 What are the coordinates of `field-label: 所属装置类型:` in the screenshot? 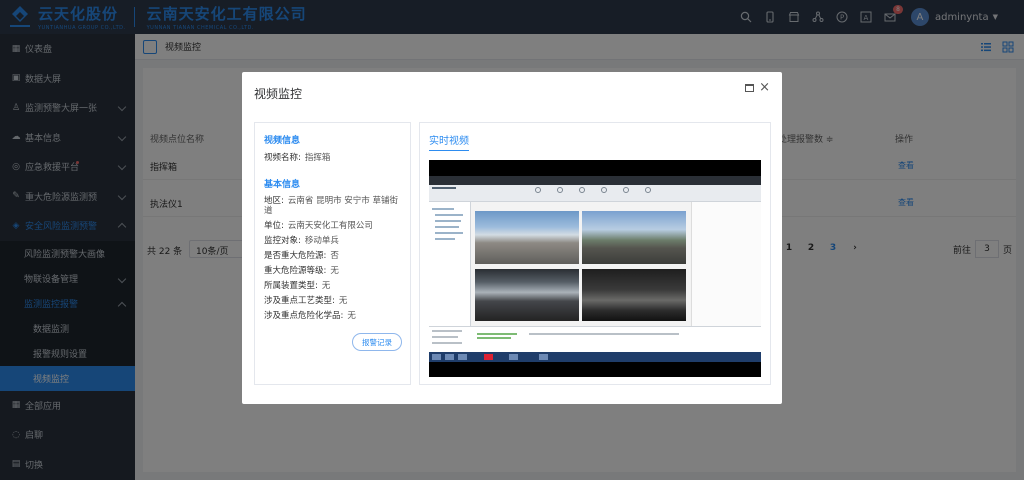 It's located at (291, 286).